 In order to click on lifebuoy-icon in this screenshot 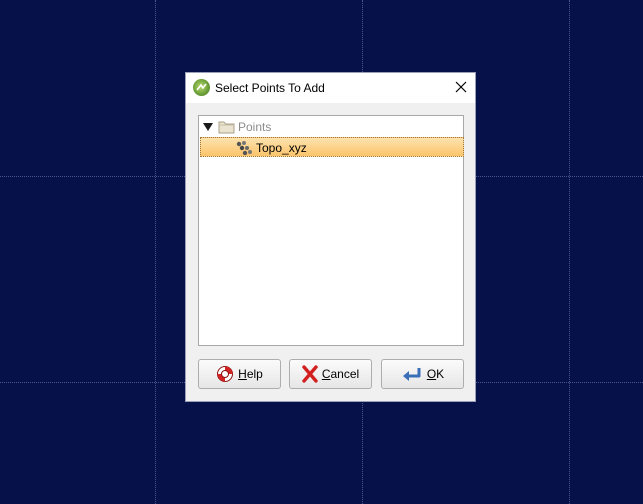, I will do `click(225, 374)`.